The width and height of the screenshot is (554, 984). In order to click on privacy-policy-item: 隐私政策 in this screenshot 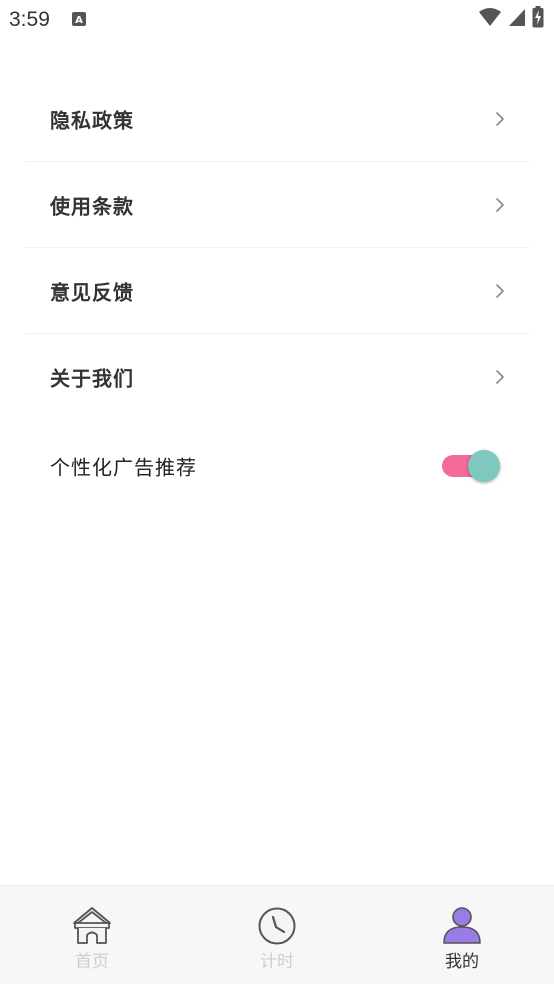, I will do `click(277, 119)`.